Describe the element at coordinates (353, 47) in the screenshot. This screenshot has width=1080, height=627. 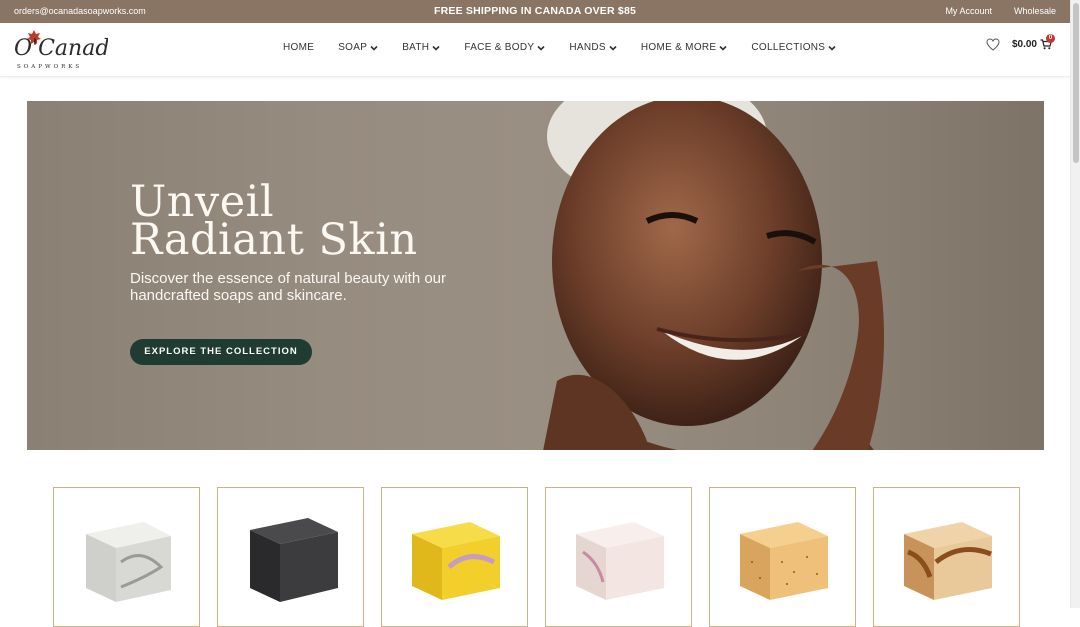
I see `nav-label: SOAP` at that location.